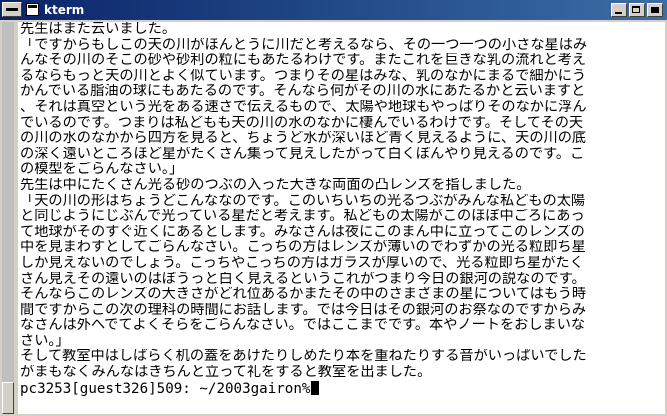 The image size is (667, 416). Describe the element at coordinates (619, 10) in the screenshot. I see `minimize-button` at that location.